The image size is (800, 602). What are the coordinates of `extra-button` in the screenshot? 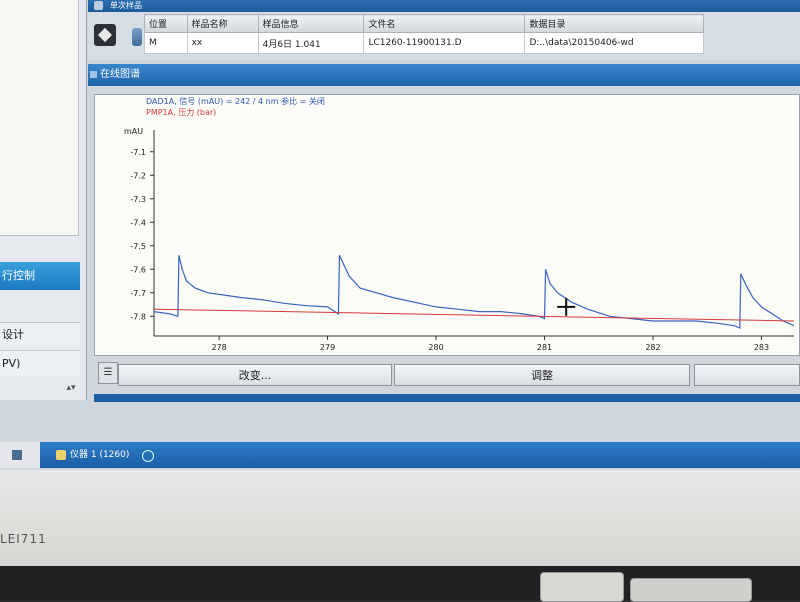 It's located at (747, 375).